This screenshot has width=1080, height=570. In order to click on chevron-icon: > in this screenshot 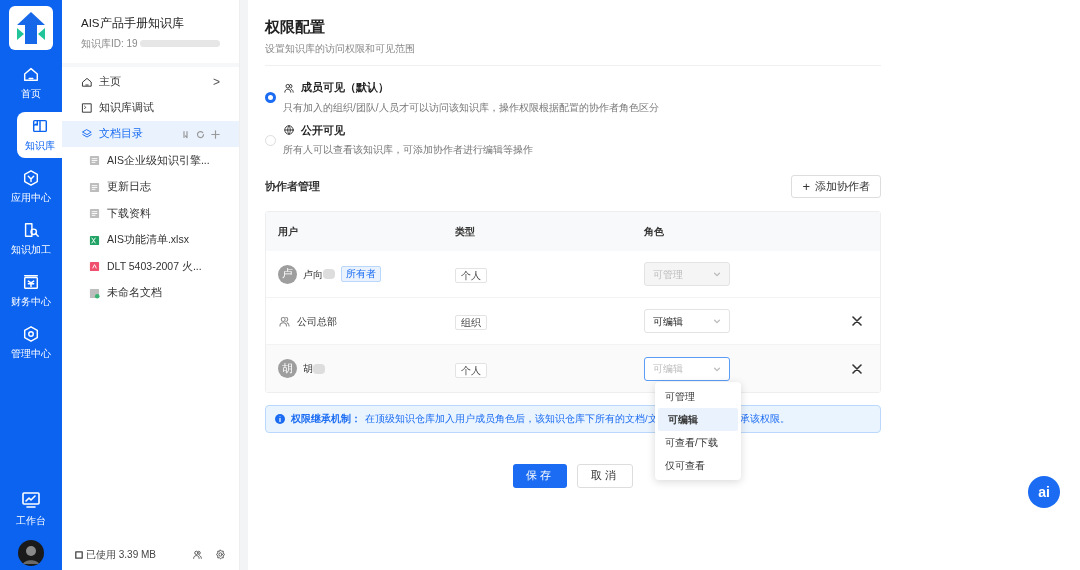, I will do `click(216, 82)`.